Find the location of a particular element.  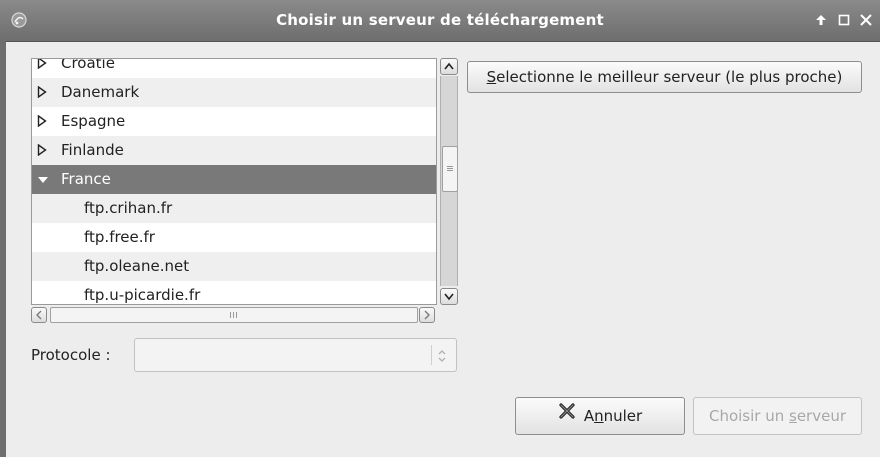

tree-row-label: ftp.oleane.net is located at coordinates (137, 266).